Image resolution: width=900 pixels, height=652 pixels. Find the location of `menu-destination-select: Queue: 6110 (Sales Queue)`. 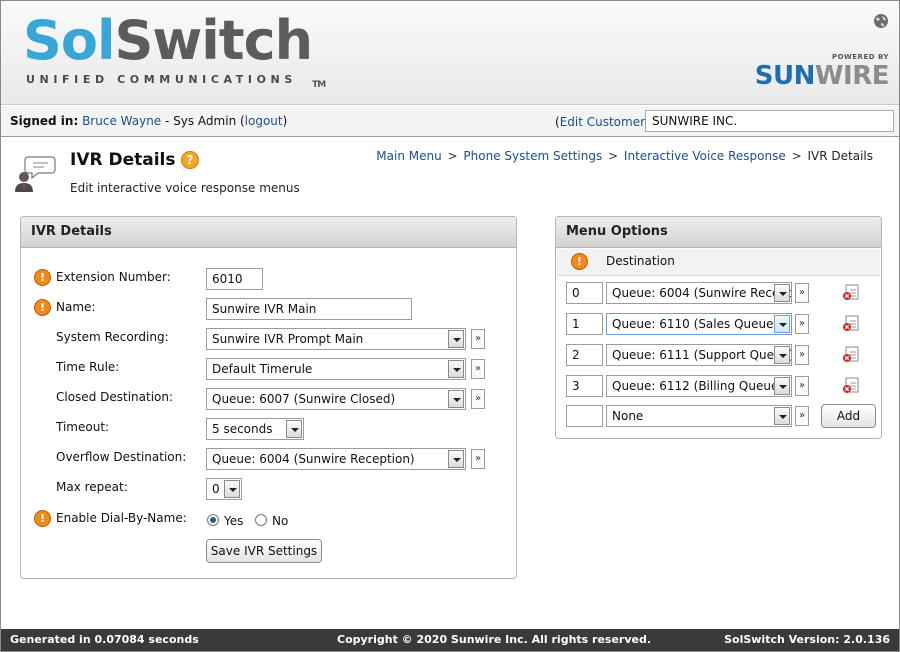

menu-destination-select: Queue: 6110 (Sales Queue) is located at coordinates (699, 324).